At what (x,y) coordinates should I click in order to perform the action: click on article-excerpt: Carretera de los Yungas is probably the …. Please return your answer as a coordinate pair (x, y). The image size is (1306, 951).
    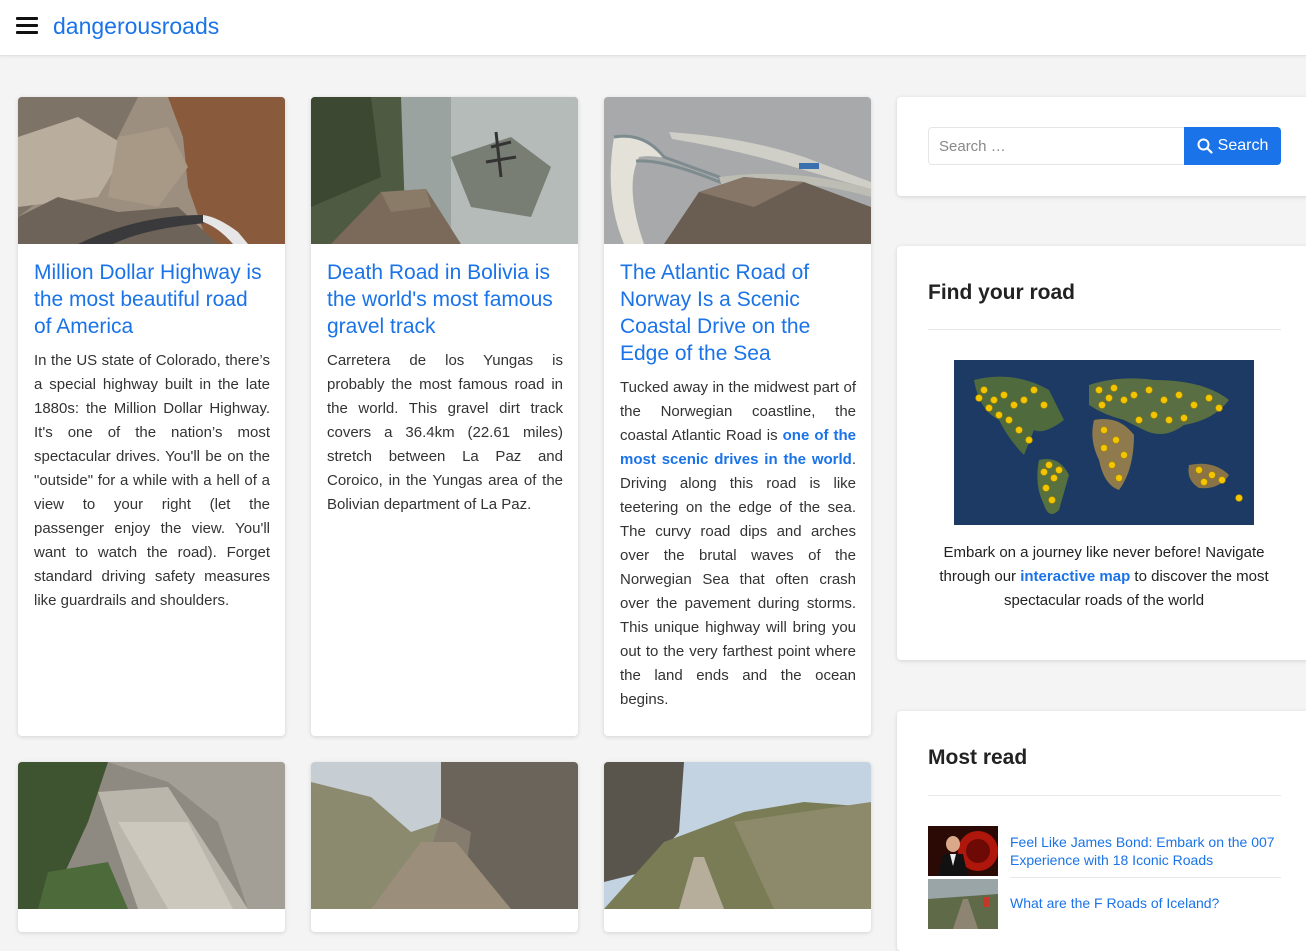
    Looking at the image, I should click on (445, 432).